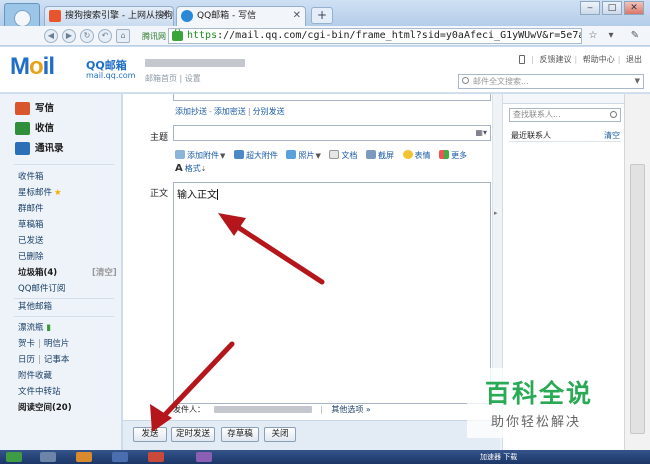 Image resolution: width=650 pixels, height=464 pixels. I want to click on app-reading-space: 阅读空间(20), so click(45, 408).